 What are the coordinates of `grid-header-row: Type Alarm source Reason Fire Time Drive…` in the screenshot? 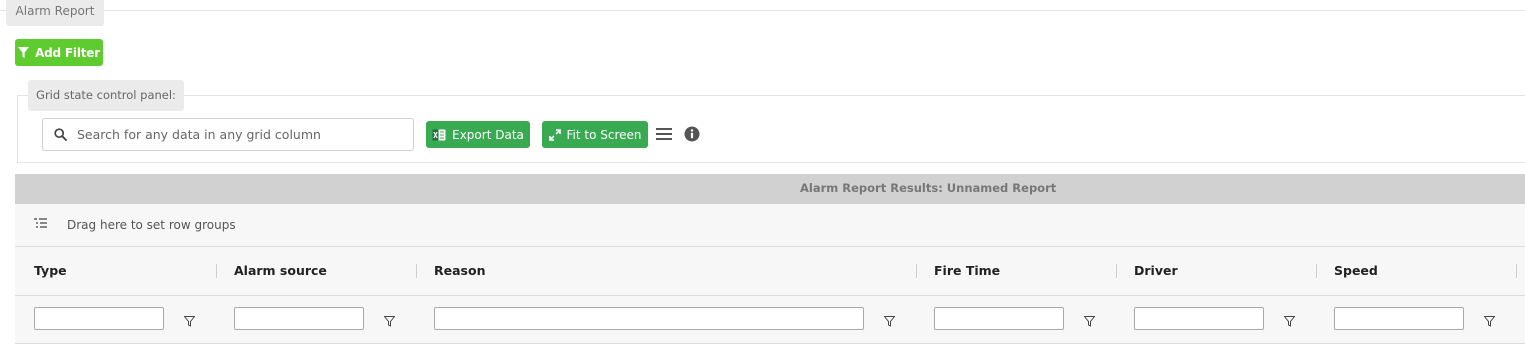 It's located at (770, 271).